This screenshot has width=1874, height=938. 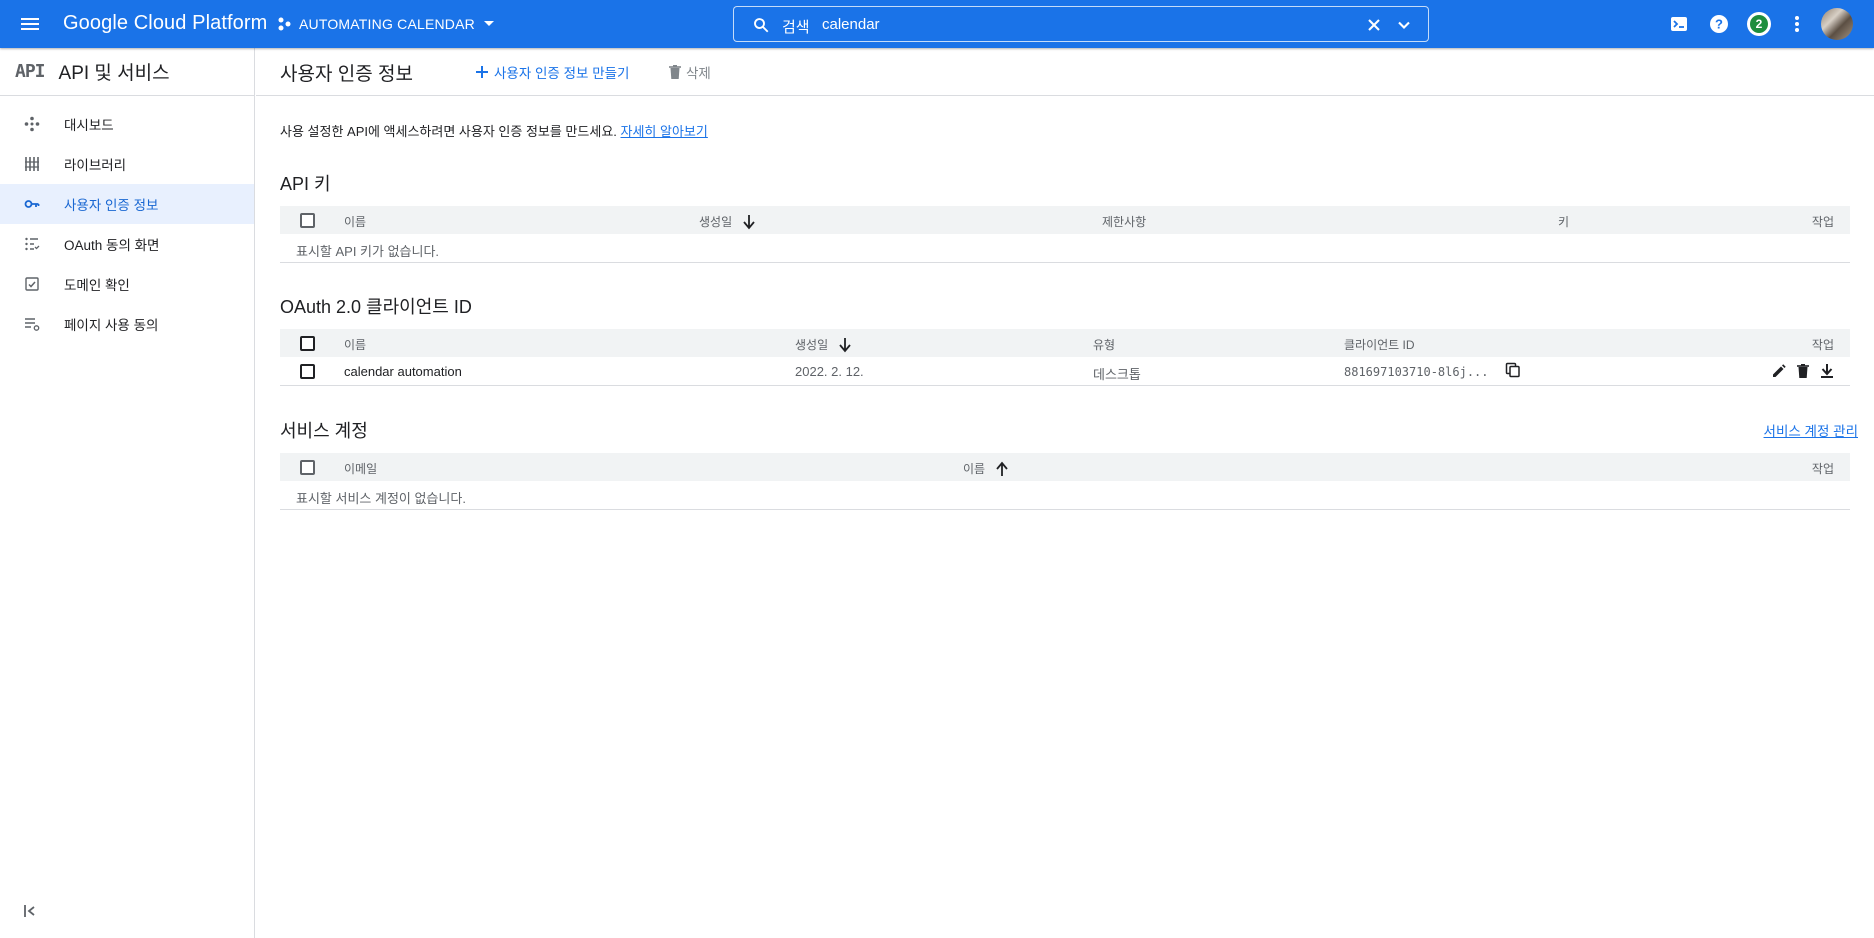 I want to click on oauth-consent-icon, so click(x=32, y=244).